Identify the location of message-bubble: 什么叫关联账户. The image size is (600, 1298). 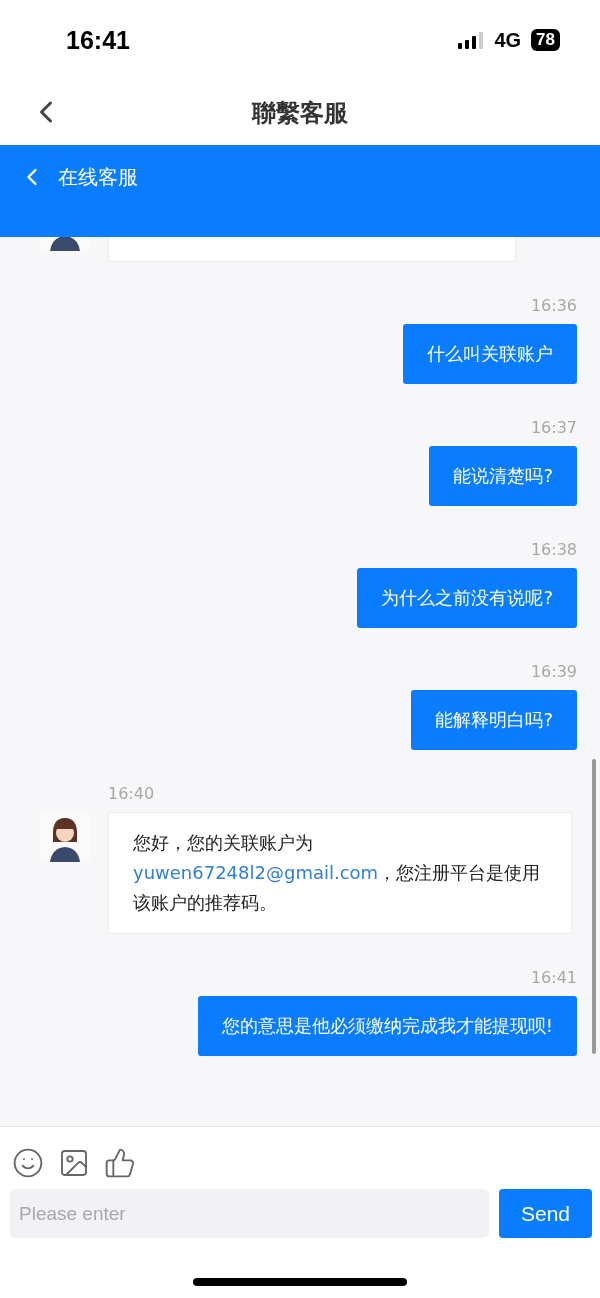
(490, 354).